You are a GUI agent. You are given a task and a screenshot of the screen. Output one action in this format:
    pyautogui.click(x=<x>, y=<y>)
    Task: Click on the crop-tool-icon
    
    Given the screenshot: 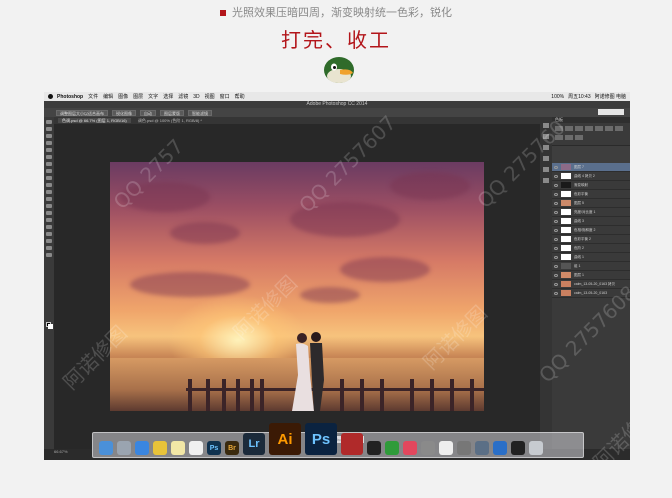 What is the action you would take?
    pyautogui.click(x=49, y=150)
    